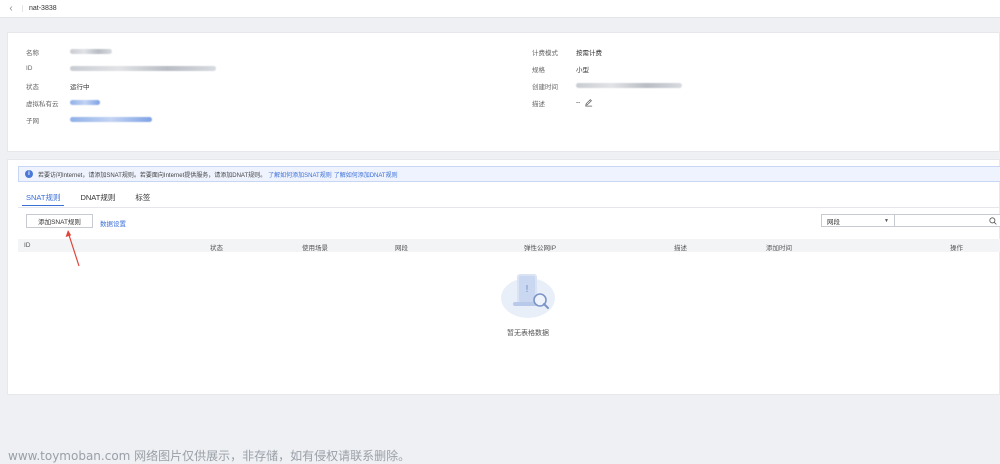  I want to click on info-left-column: 名称 ID 状态 运行中 虚拟私有云 子网, so click(121, 85).